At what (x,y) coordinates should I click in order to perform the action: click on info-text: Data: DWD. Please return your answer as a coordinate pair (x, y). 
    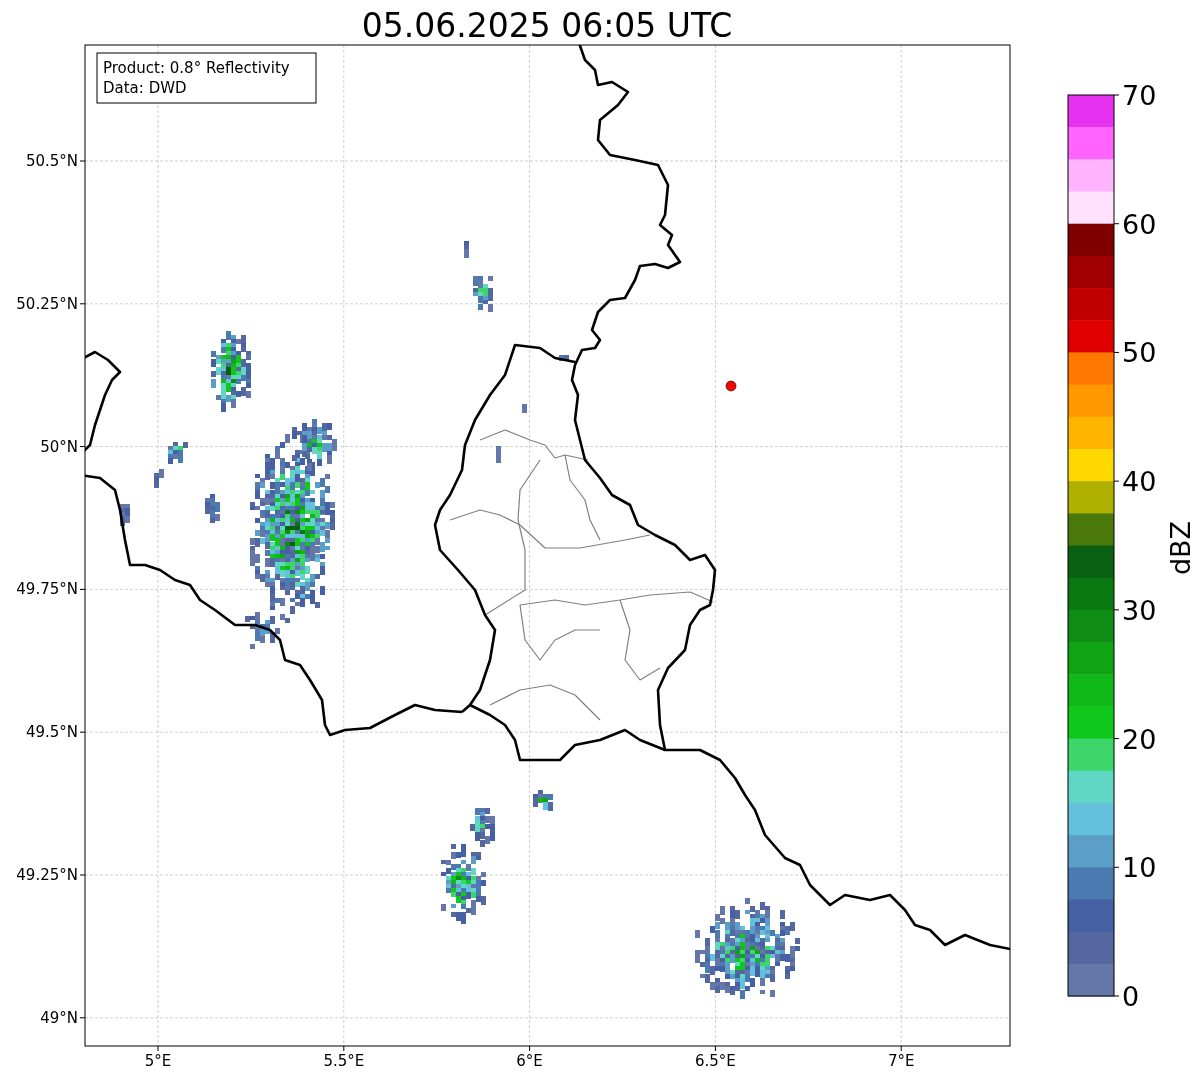
    Looking at the image, I should click on (145, 88).